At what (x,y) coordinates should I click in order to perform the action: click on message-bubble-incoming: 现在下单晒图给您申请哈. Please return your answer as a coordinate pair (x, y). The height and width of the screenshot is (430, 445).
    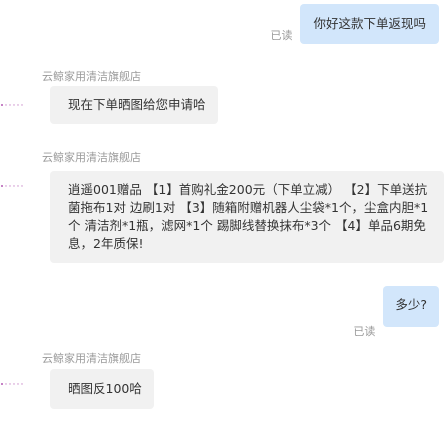
    Looking at the image, I should click on (134, 105).